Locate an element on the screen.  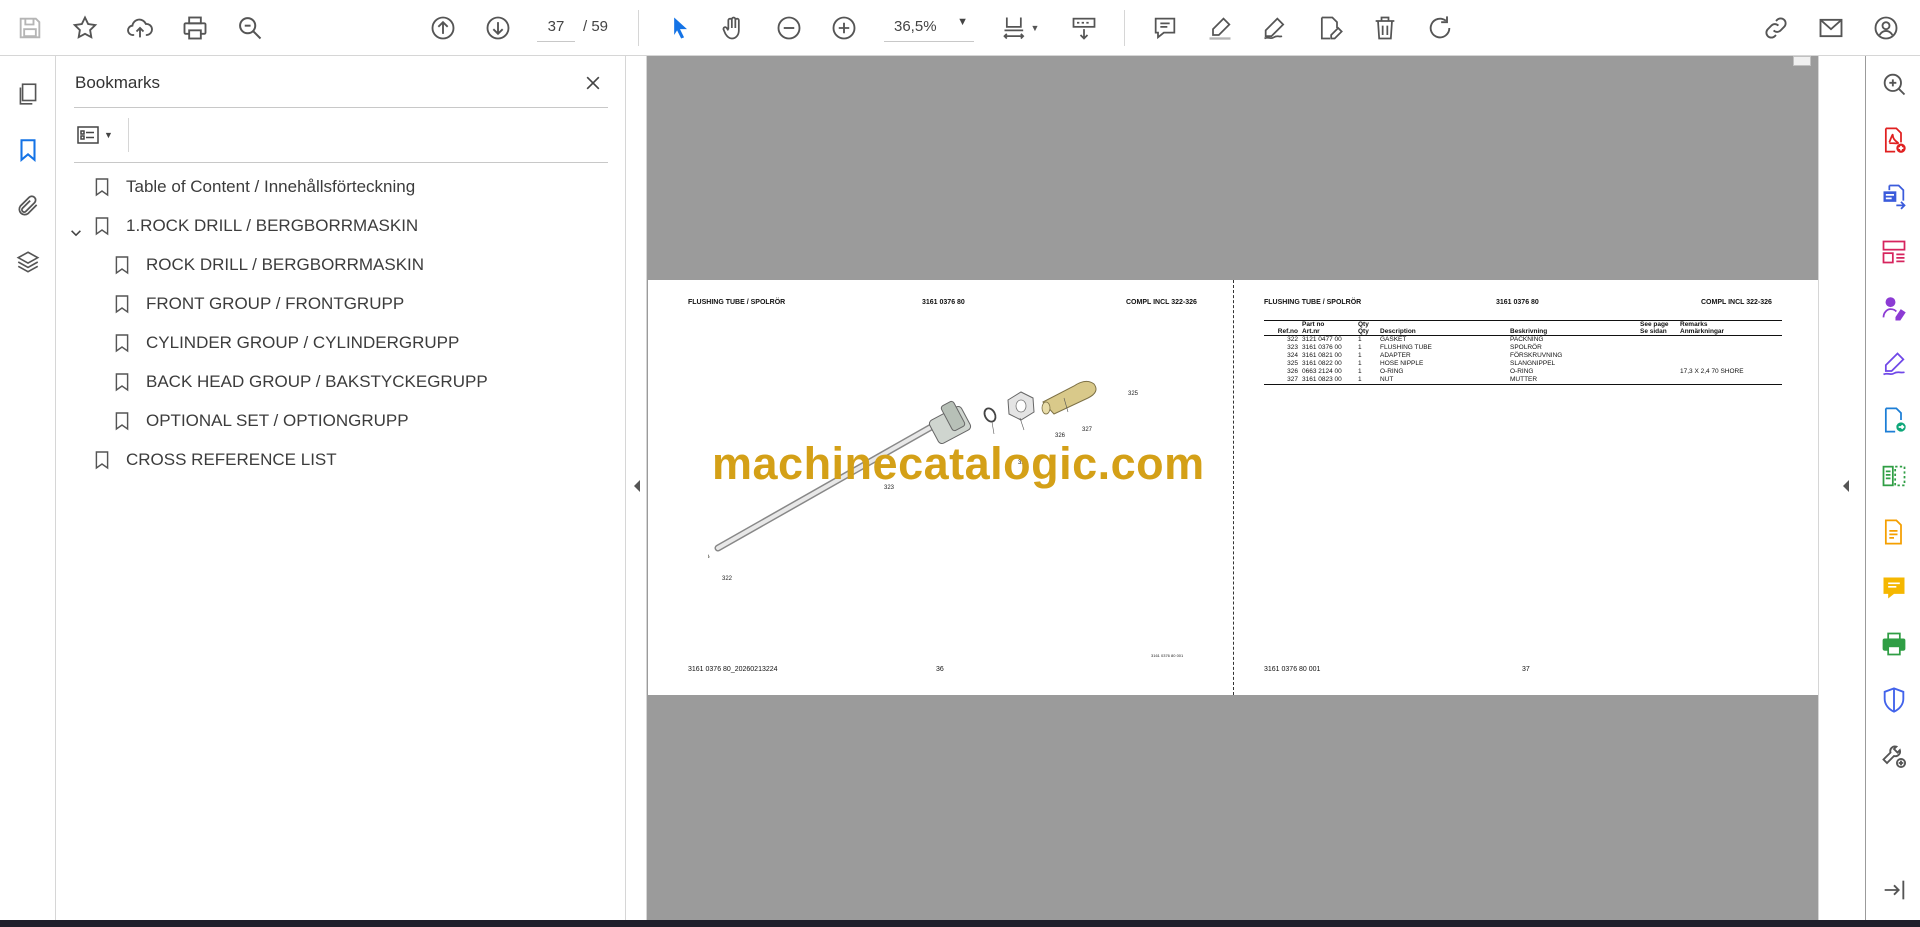
expand-panel-icon is located at coordinates (1894, 890).